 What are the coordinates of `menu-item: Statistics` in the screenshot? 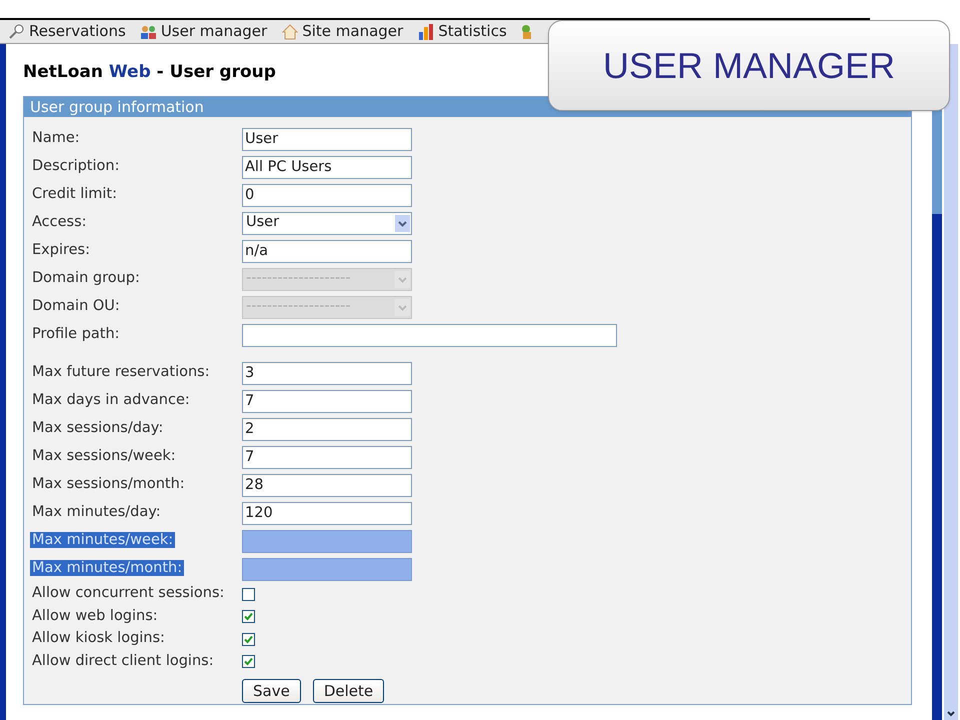 It's located at (462, 31).